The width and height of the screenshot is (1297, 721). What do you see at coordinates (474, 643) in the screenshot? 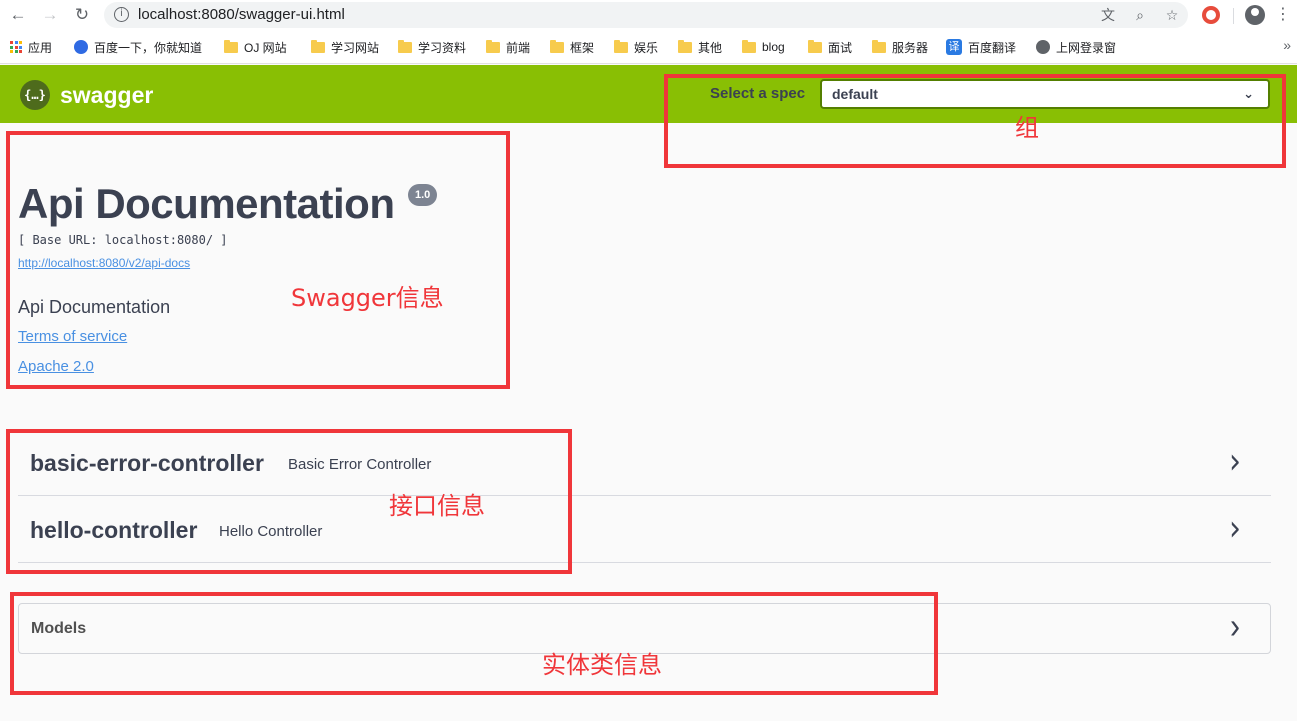
I see `annotation-box-entity-info` at bounding box center [474, 643].